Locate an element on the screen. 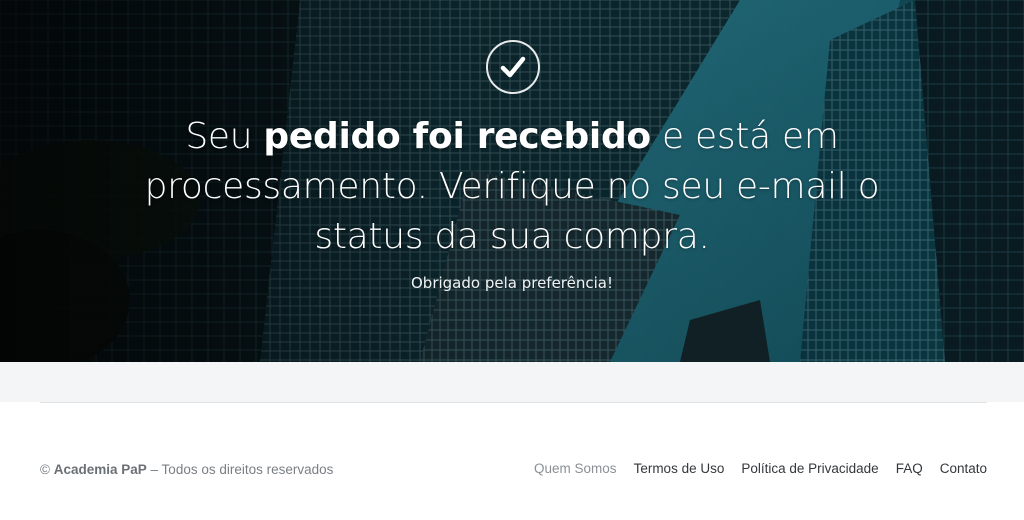  headline-prefix: Seu is located at coordinates (224, 136).